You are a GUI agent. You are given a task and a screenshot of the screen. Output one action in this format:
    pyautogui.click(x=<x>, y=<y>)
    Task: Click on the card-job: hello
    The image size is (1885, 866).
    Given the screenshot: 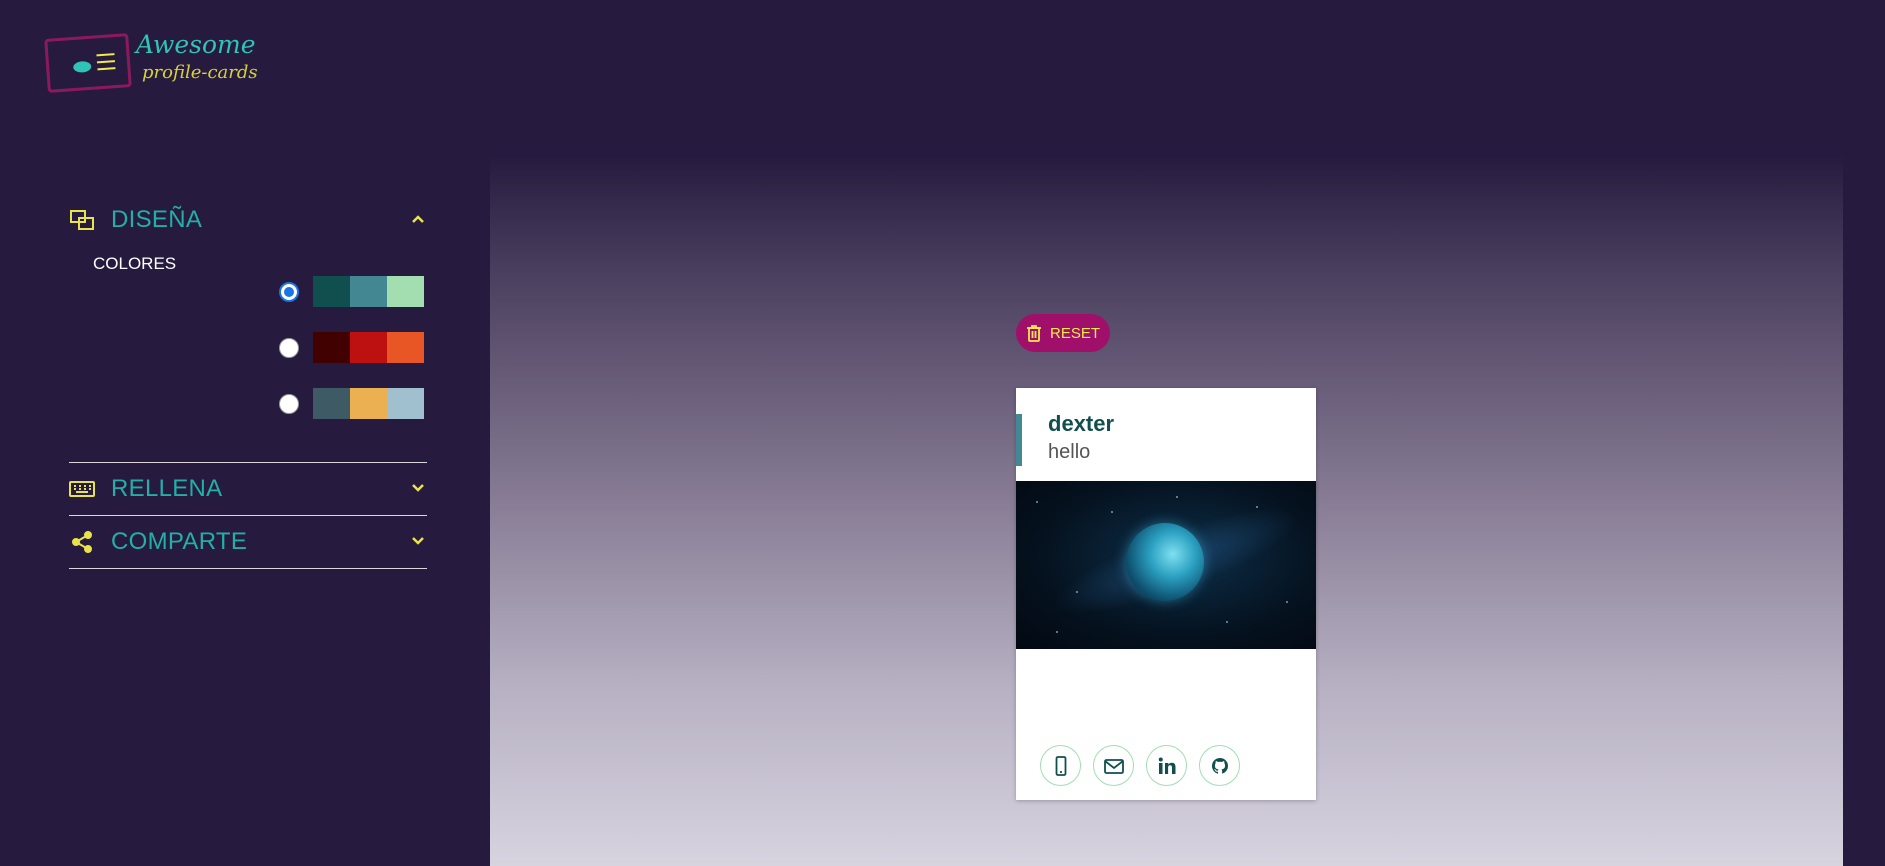 What is the action you would take?
    pyautogui.click(x=1069, y=452)
    